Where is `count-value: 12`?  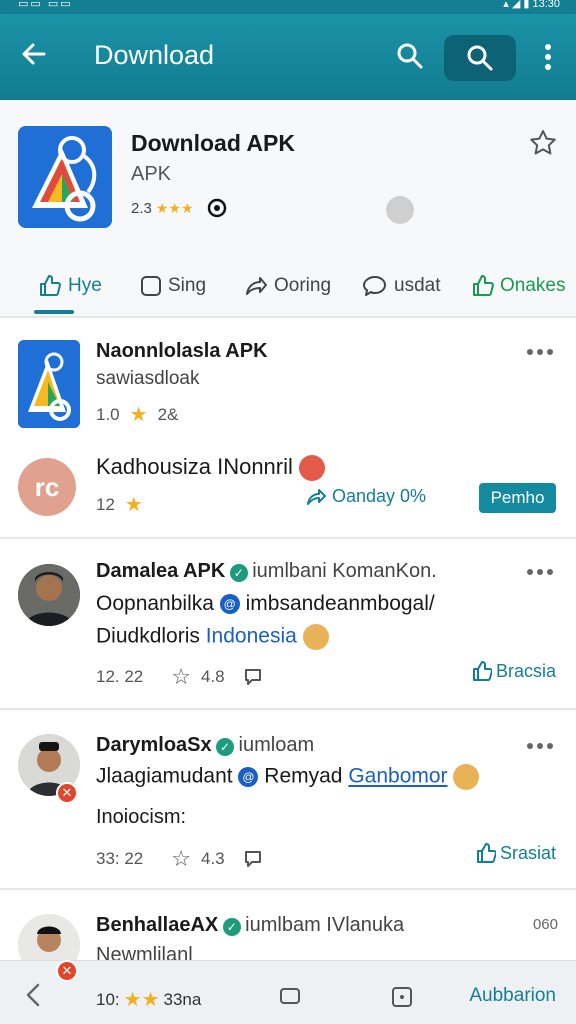 count-value: 12 is located at coordinates (105, 504).